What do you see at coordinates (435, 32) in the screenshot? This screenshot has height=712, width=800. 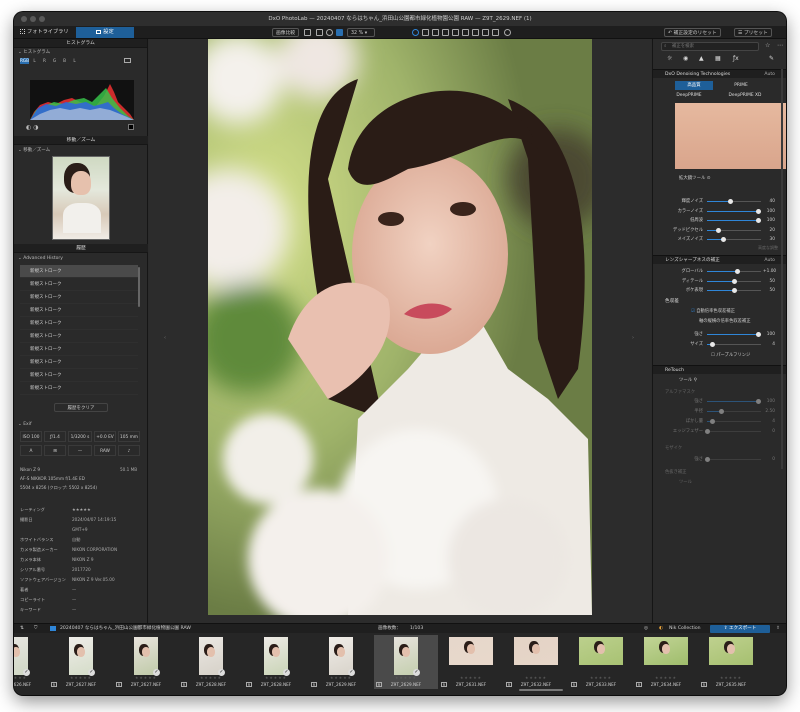 I see `pen-icon` at bounding box center [435, 32].